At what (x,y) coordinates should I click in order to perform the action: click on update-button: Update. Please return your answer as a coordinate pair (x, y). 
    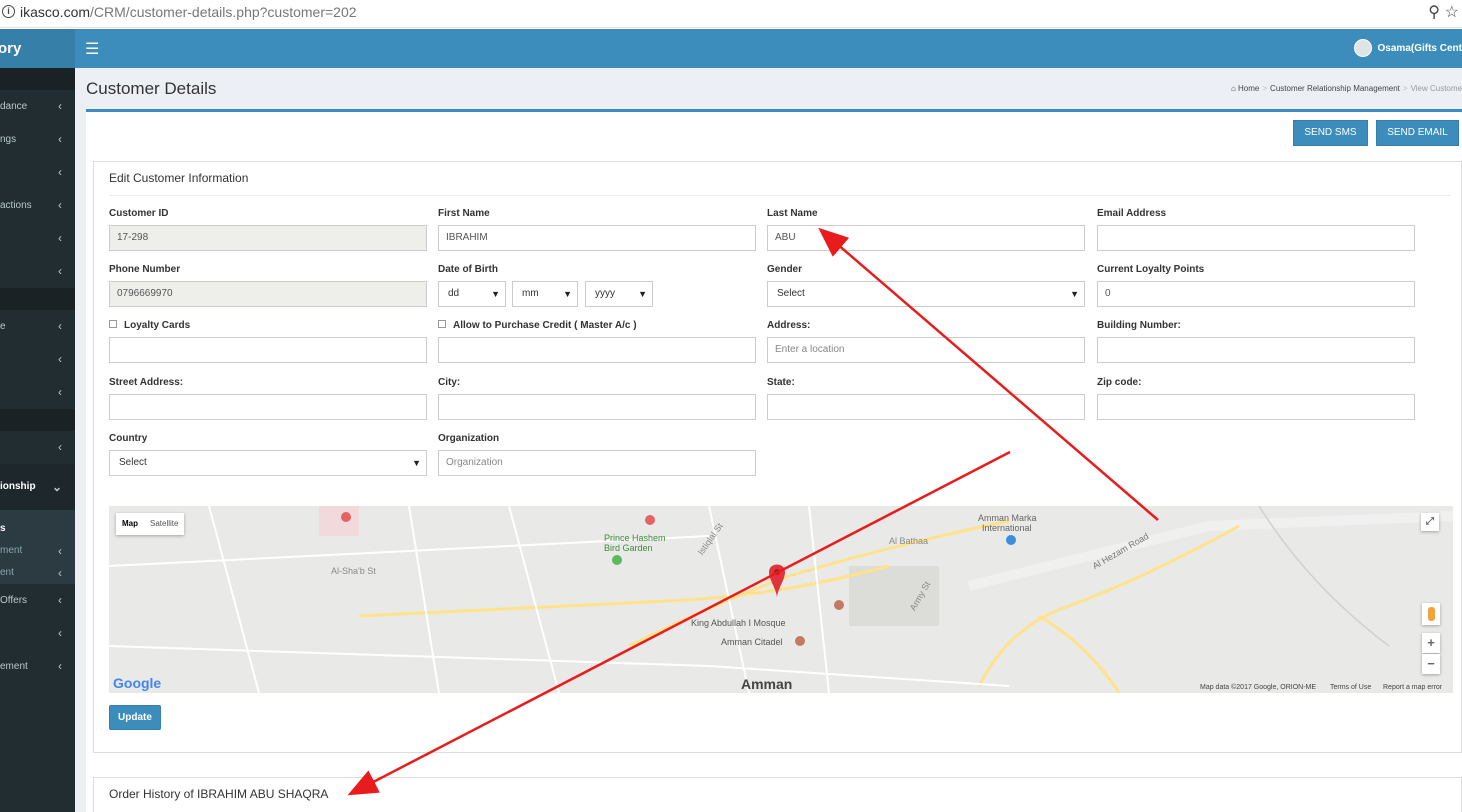
    Looking at the image, I should click on (135, 717).